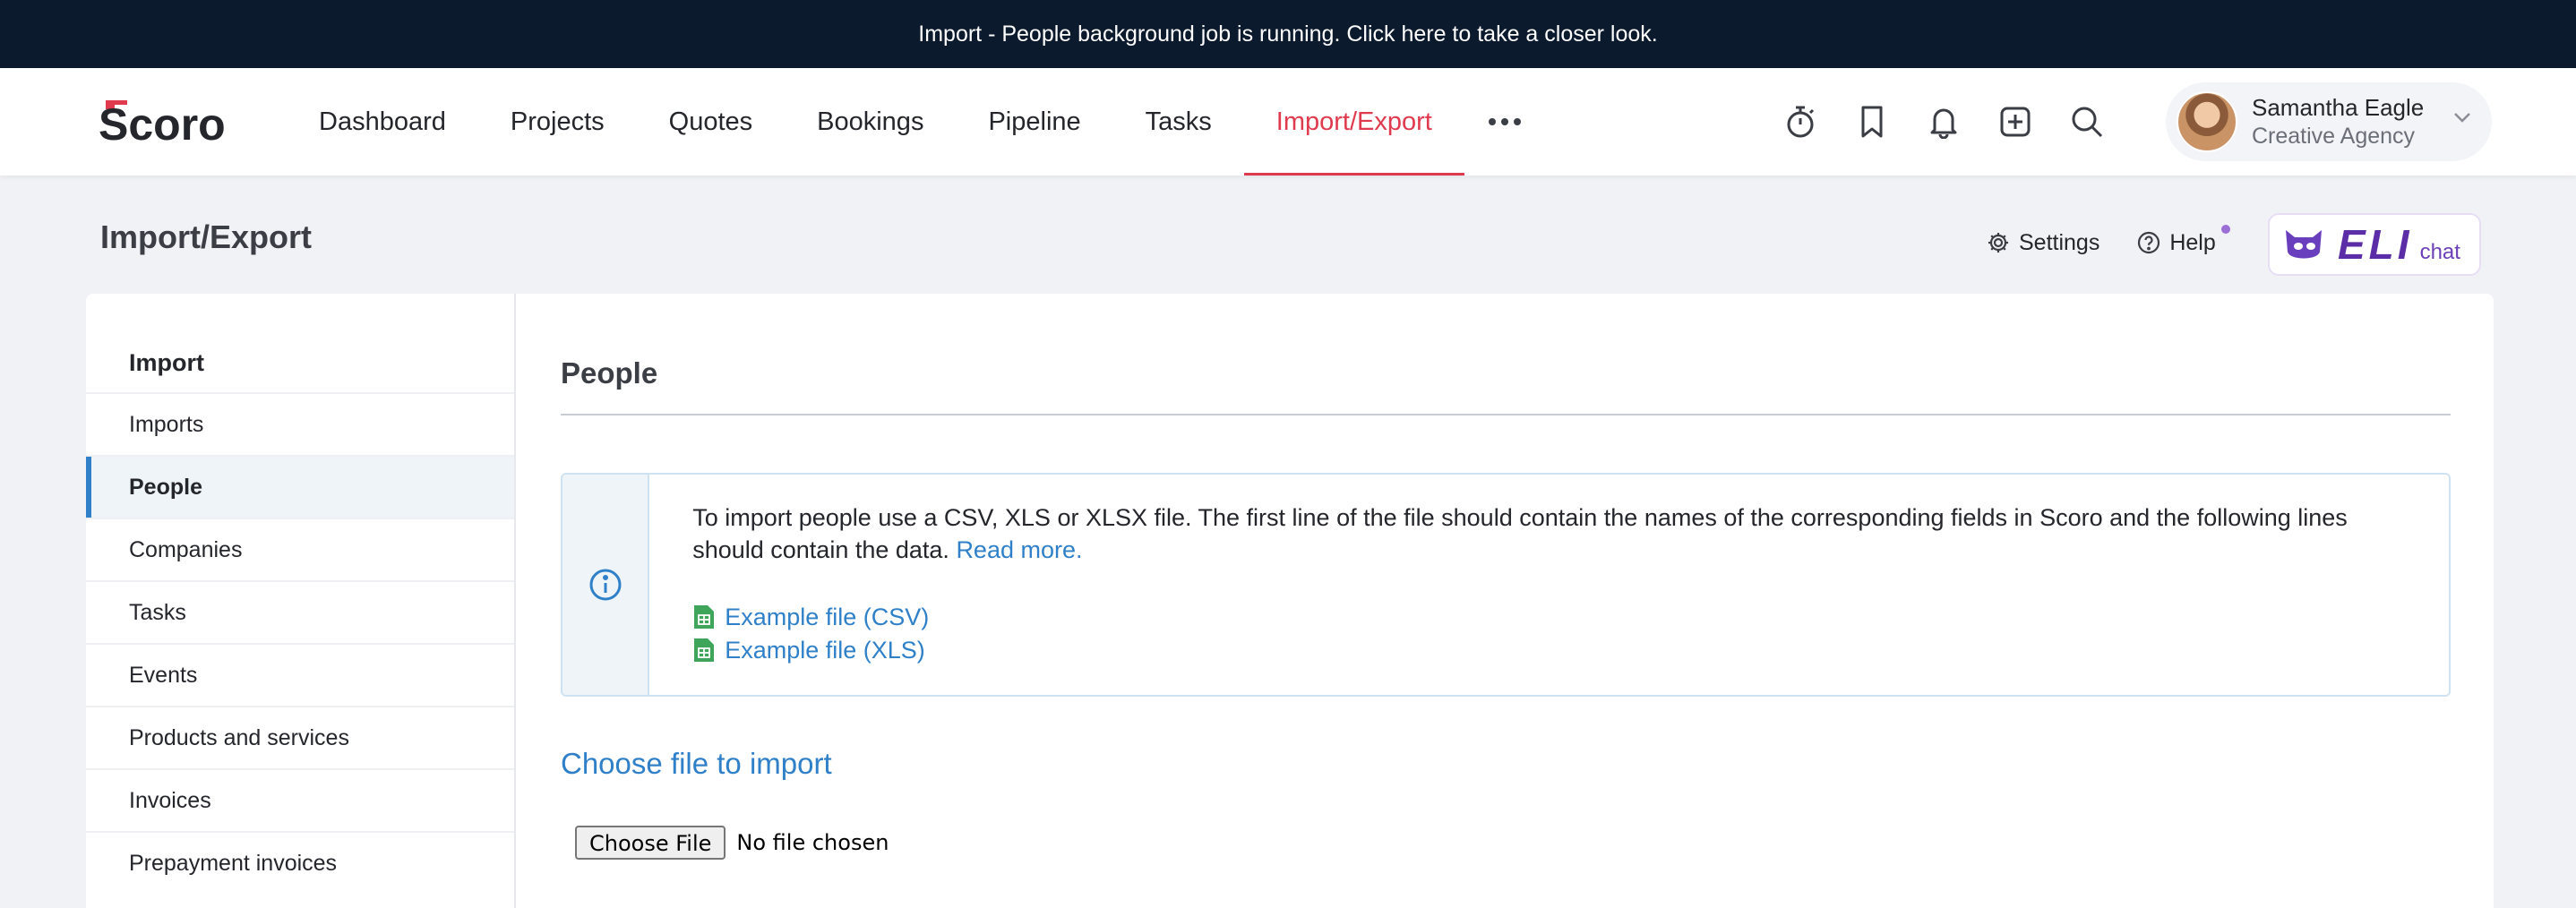  Describe the element at coordinates (2338, 108) in the screenshot. I see `user-name: Samantha Eagle` at that location.